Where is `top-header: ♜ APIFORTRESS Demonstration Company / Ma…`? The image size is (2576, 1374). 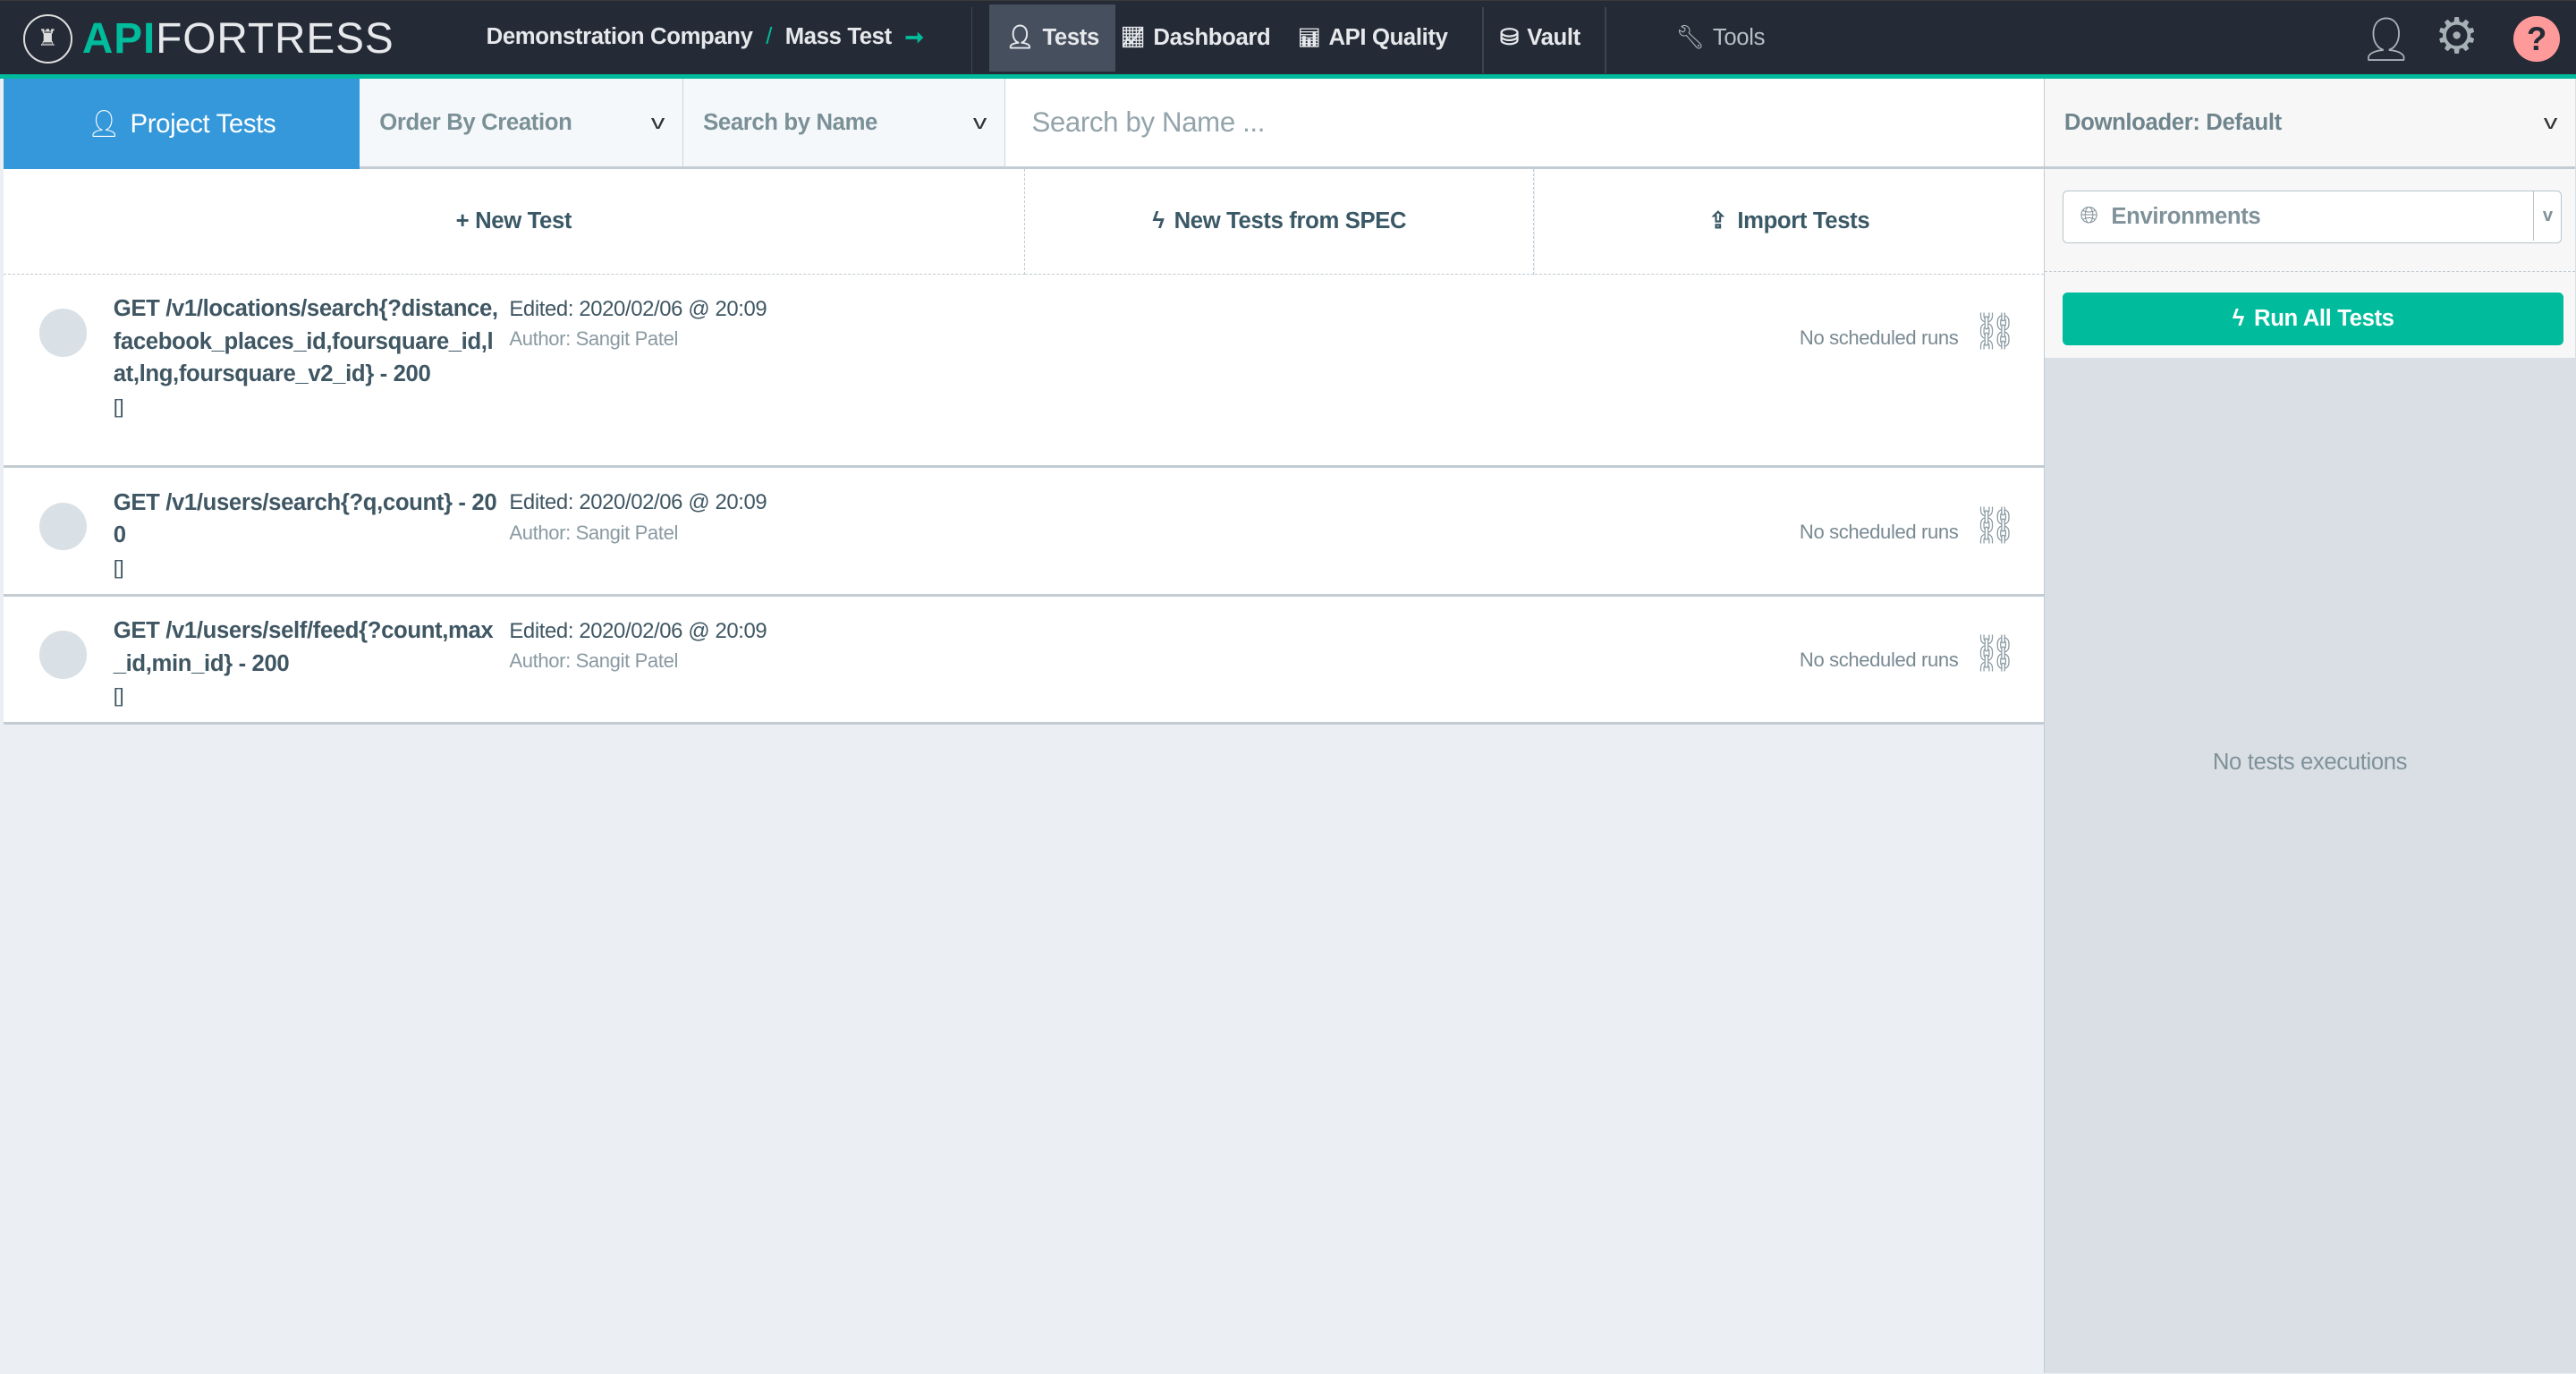 top-header: ♜ APIFORTRESS Demonstration Company / Ma… is located at coordinates (1288, 37).